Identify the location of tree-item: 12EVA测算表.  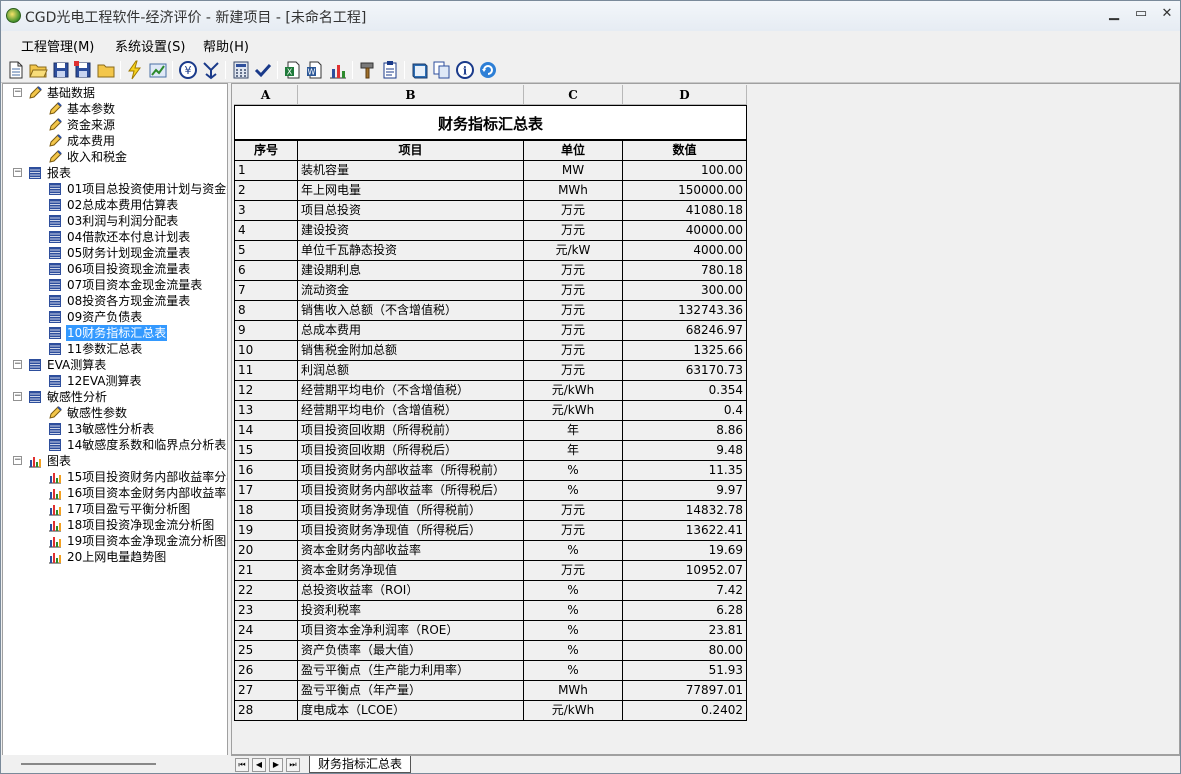
(115, 381).